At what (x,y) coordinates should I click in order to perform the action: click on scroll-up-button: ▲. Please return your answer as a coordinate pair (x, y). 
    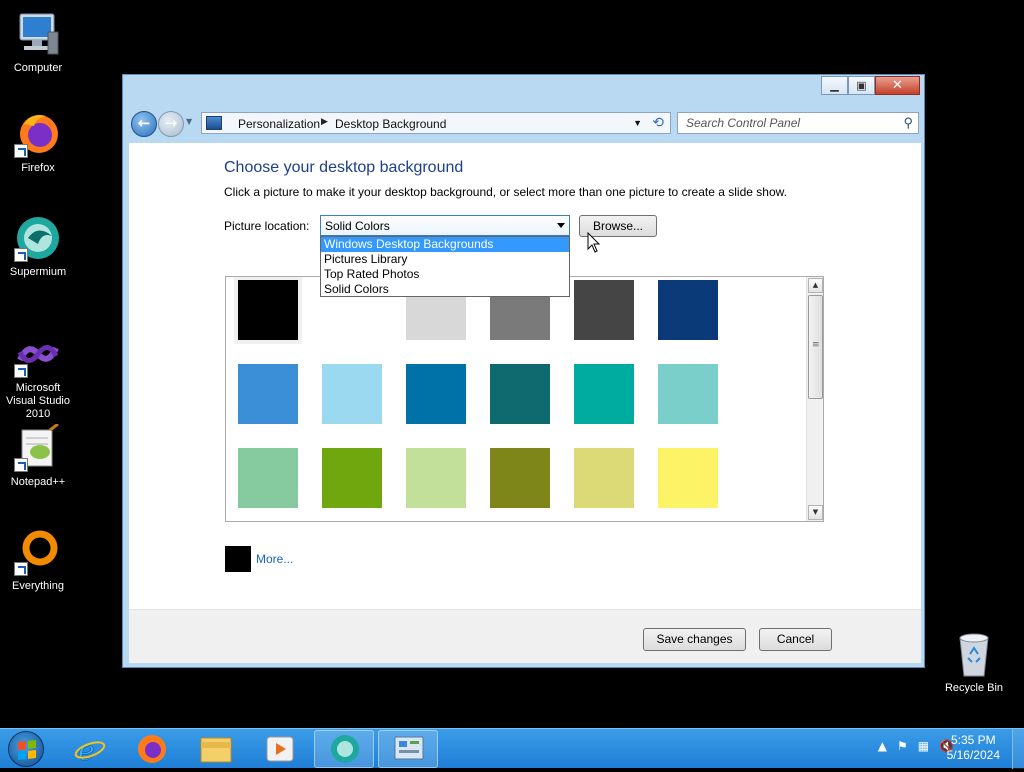
    Looking at the image, I should click on (815, 285).